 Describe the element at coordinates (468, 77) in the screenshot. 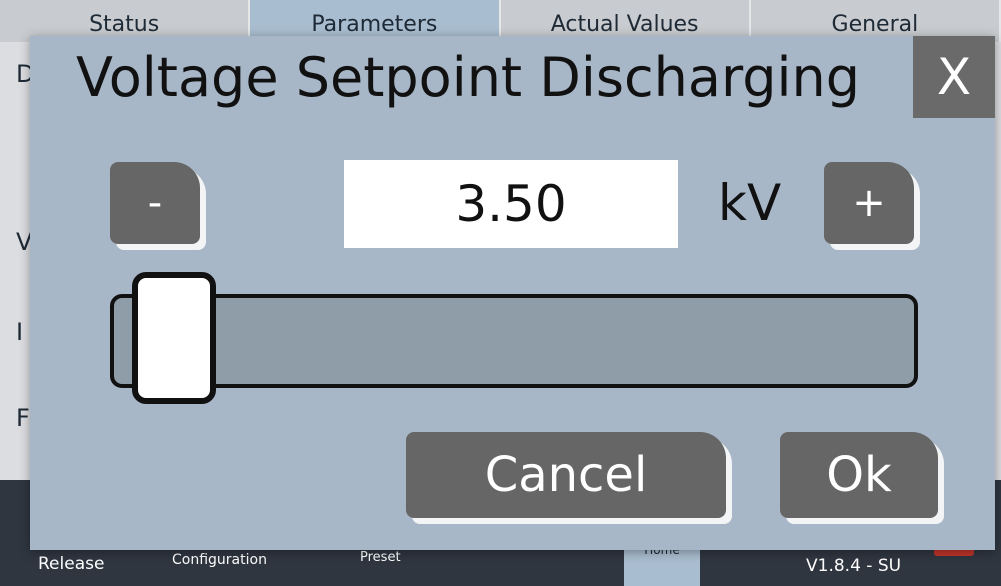

I see `dialog-title: Voltage Setpoint Discharging` at that location.